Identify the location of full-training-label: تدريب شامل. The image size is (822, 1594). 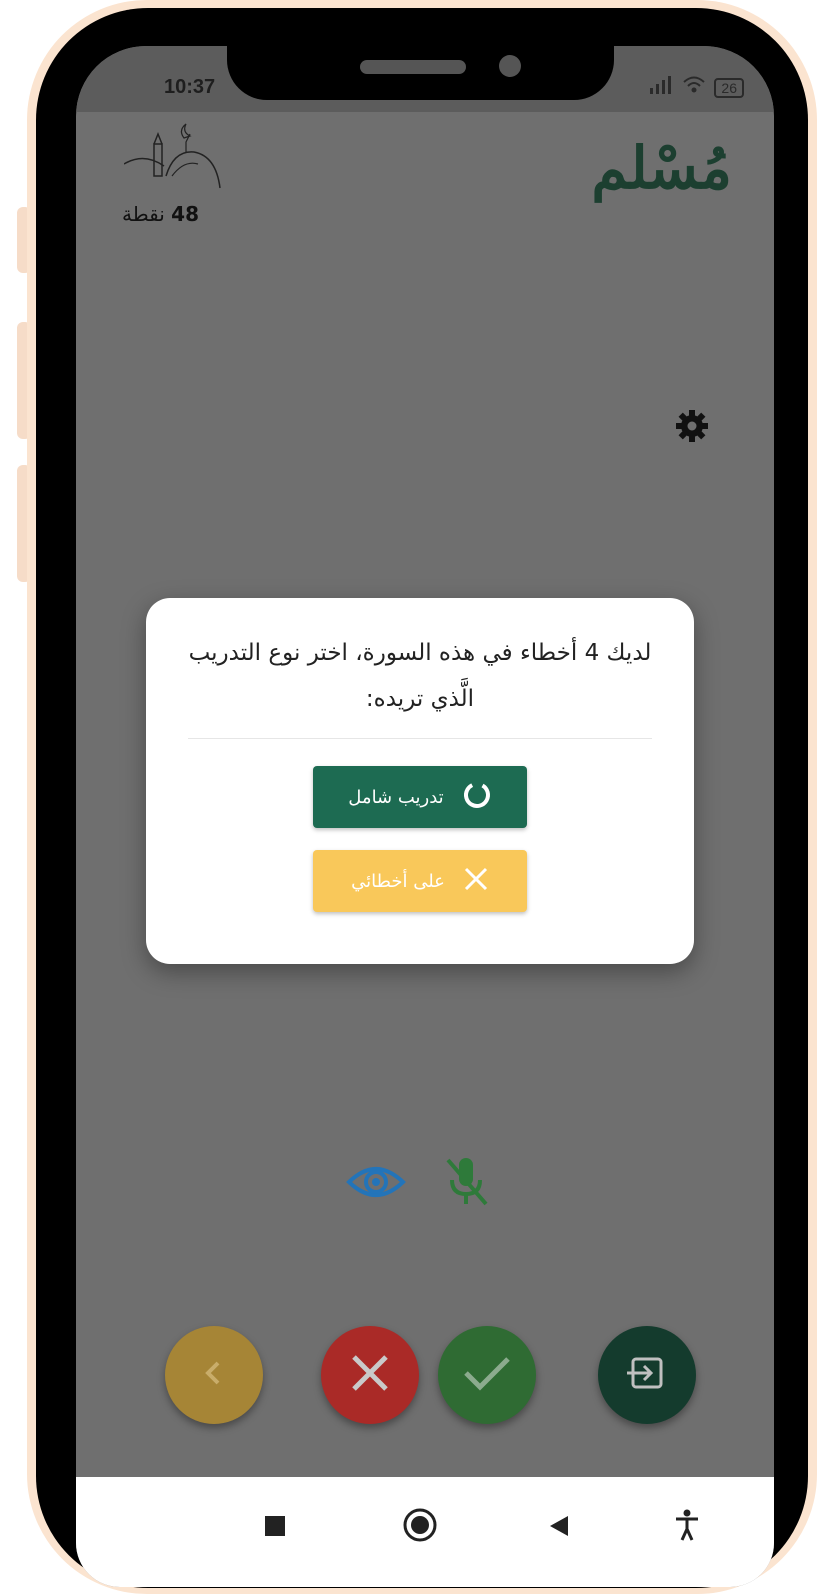
(396, 797).